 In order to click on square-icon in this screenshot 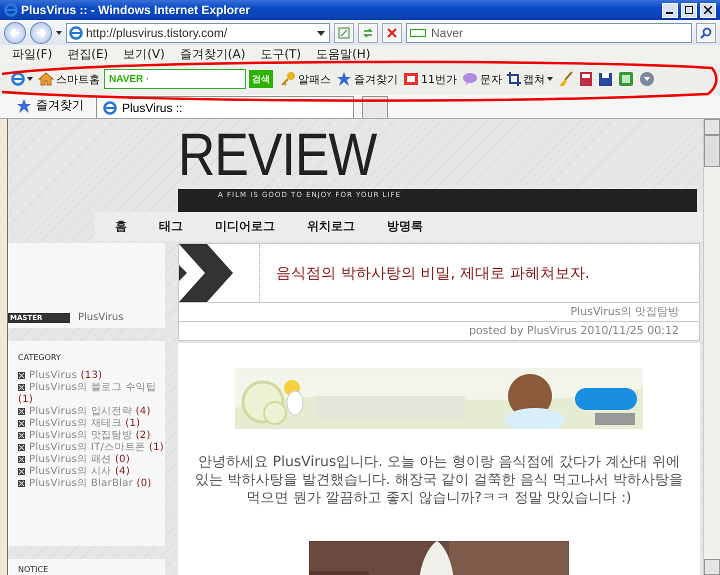, I will do `click(626, 79)`.